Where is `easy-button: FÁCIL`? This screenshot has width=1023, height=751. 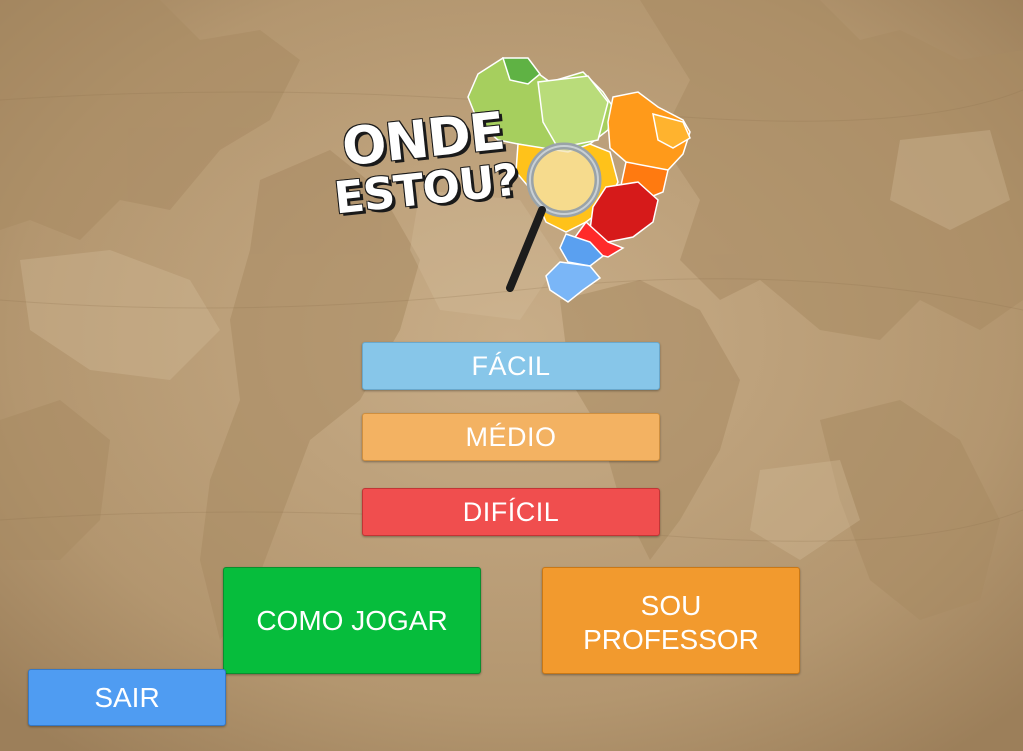
easy-button: FÁCIL is located at coordinates (511, 366).